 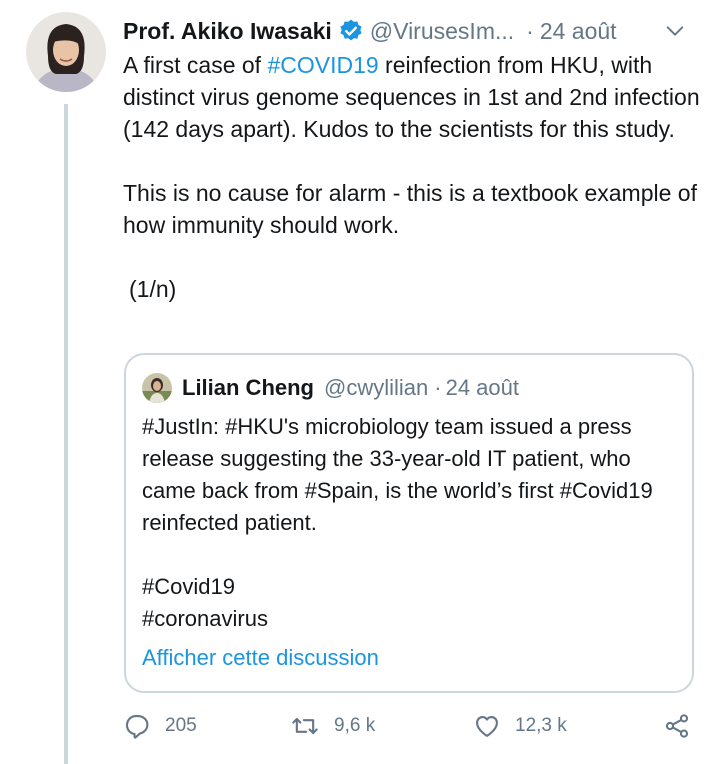 What do you see at coordinates (305, 726) in the screenshot?
I see `retweet-icon` at bounding box center [305, 726].